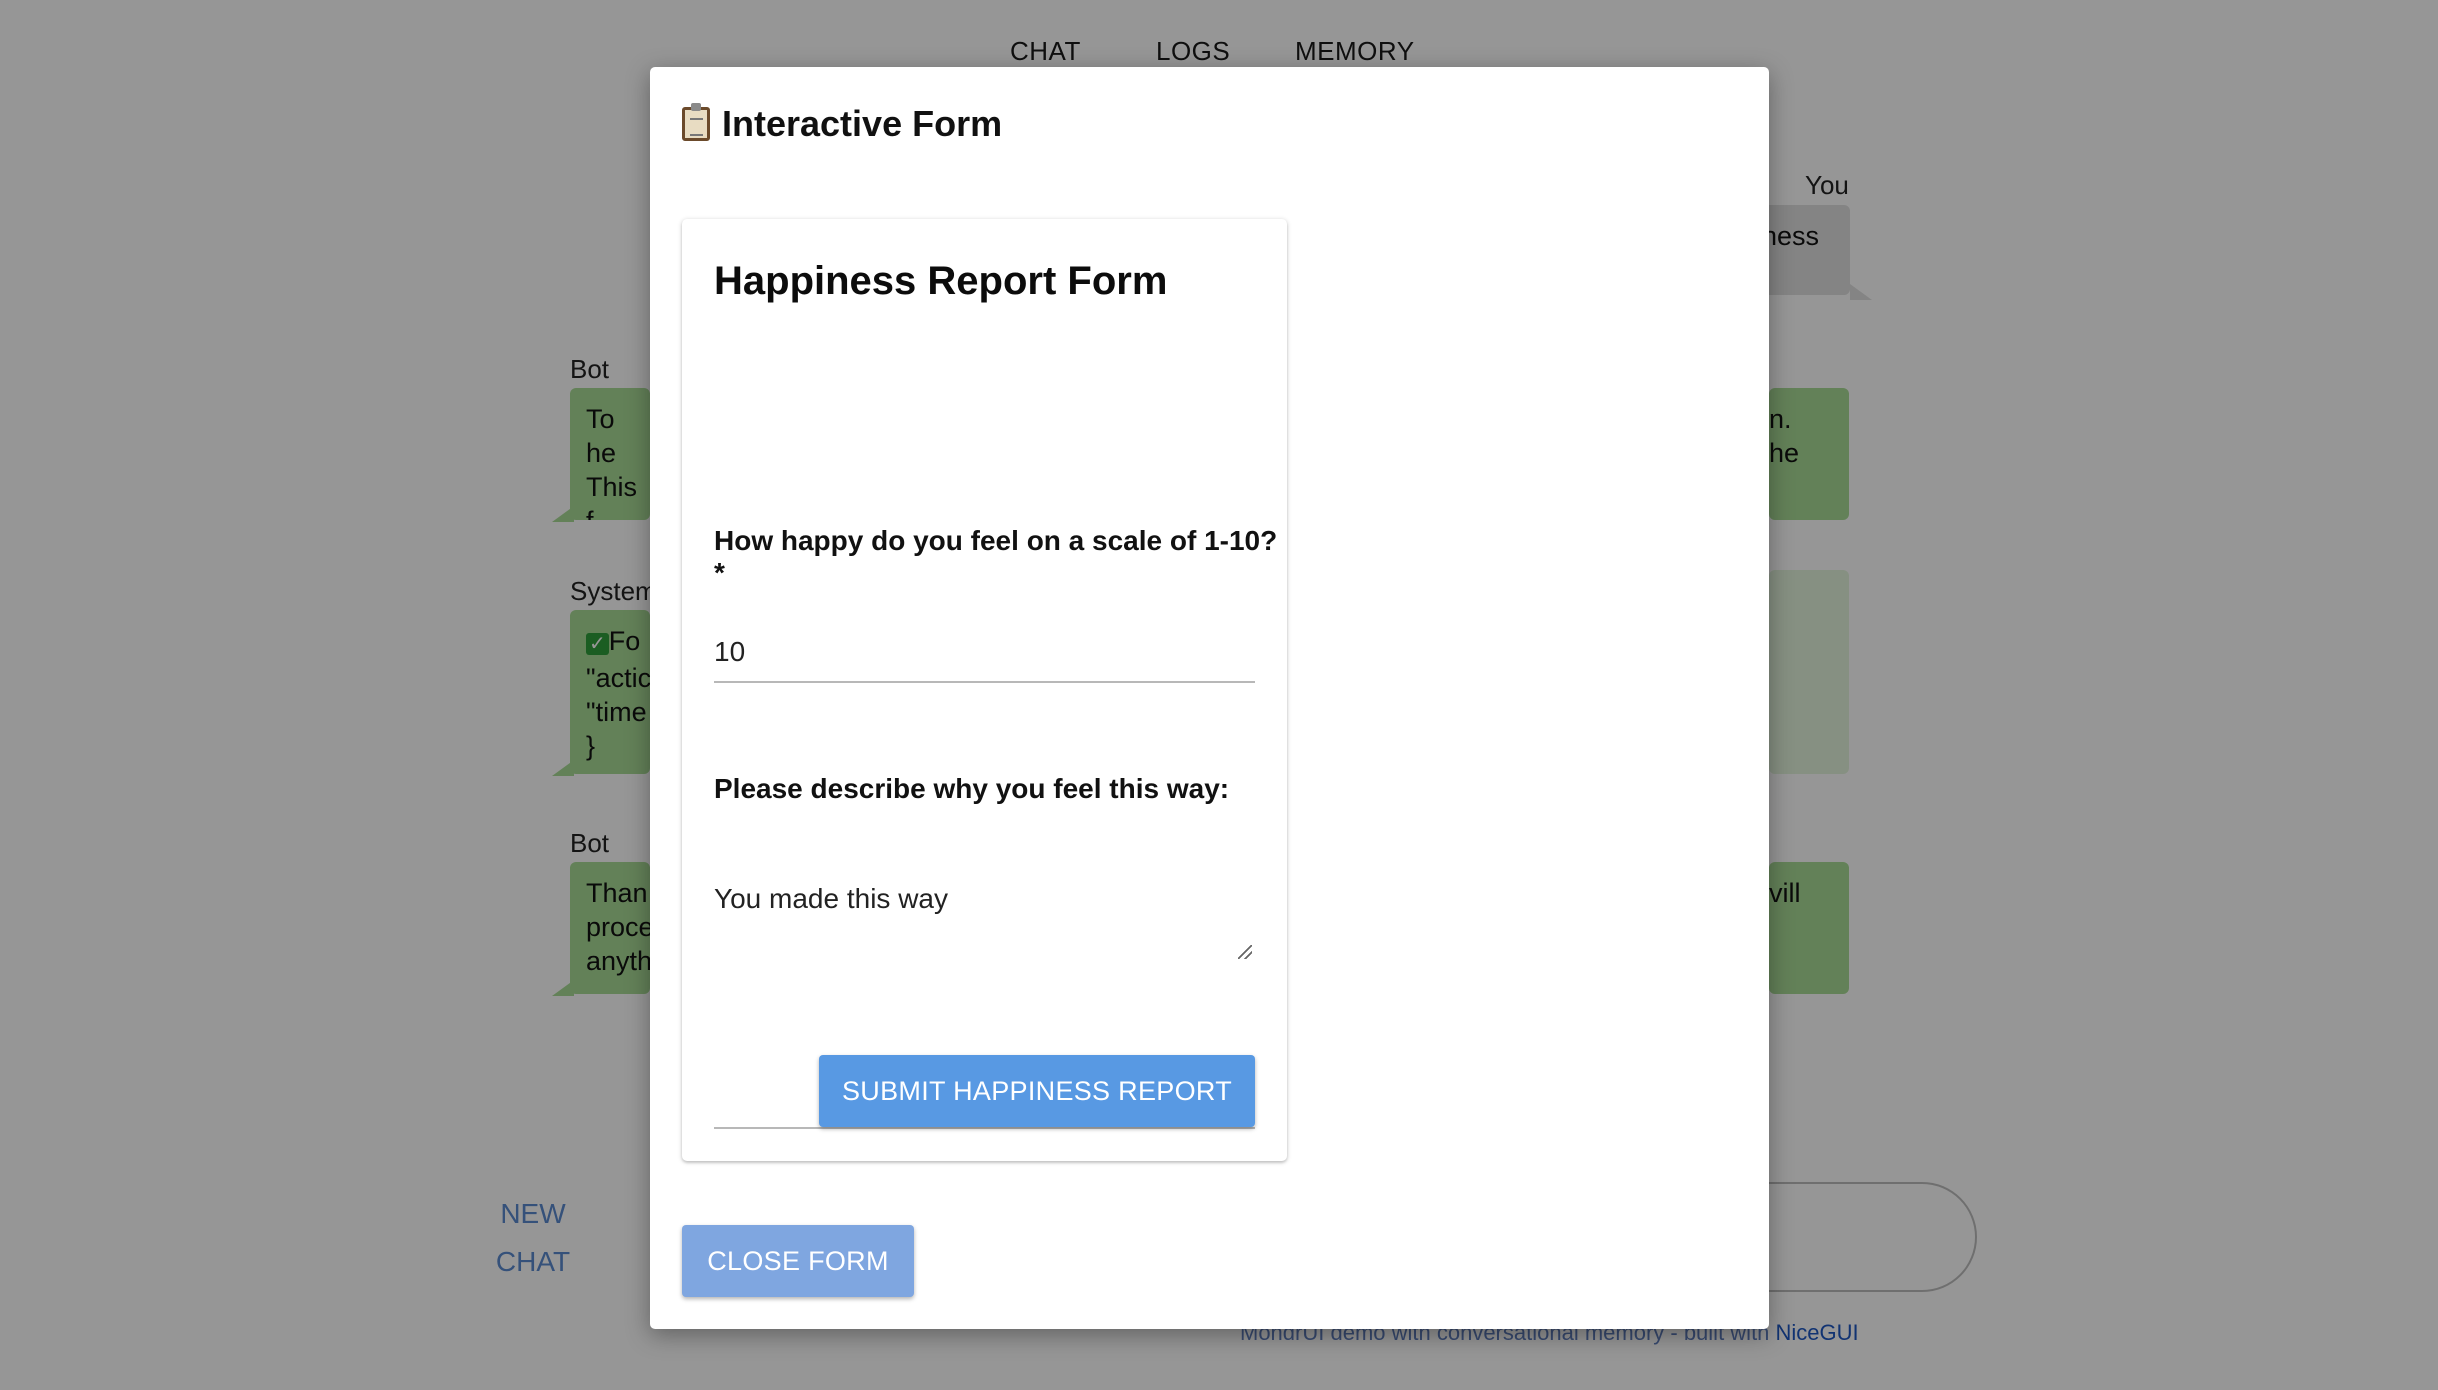  What do you see at coordinates (984, 653) in the screenshot?
I see `happiness-scale-input` at bounding box center [984, 653].